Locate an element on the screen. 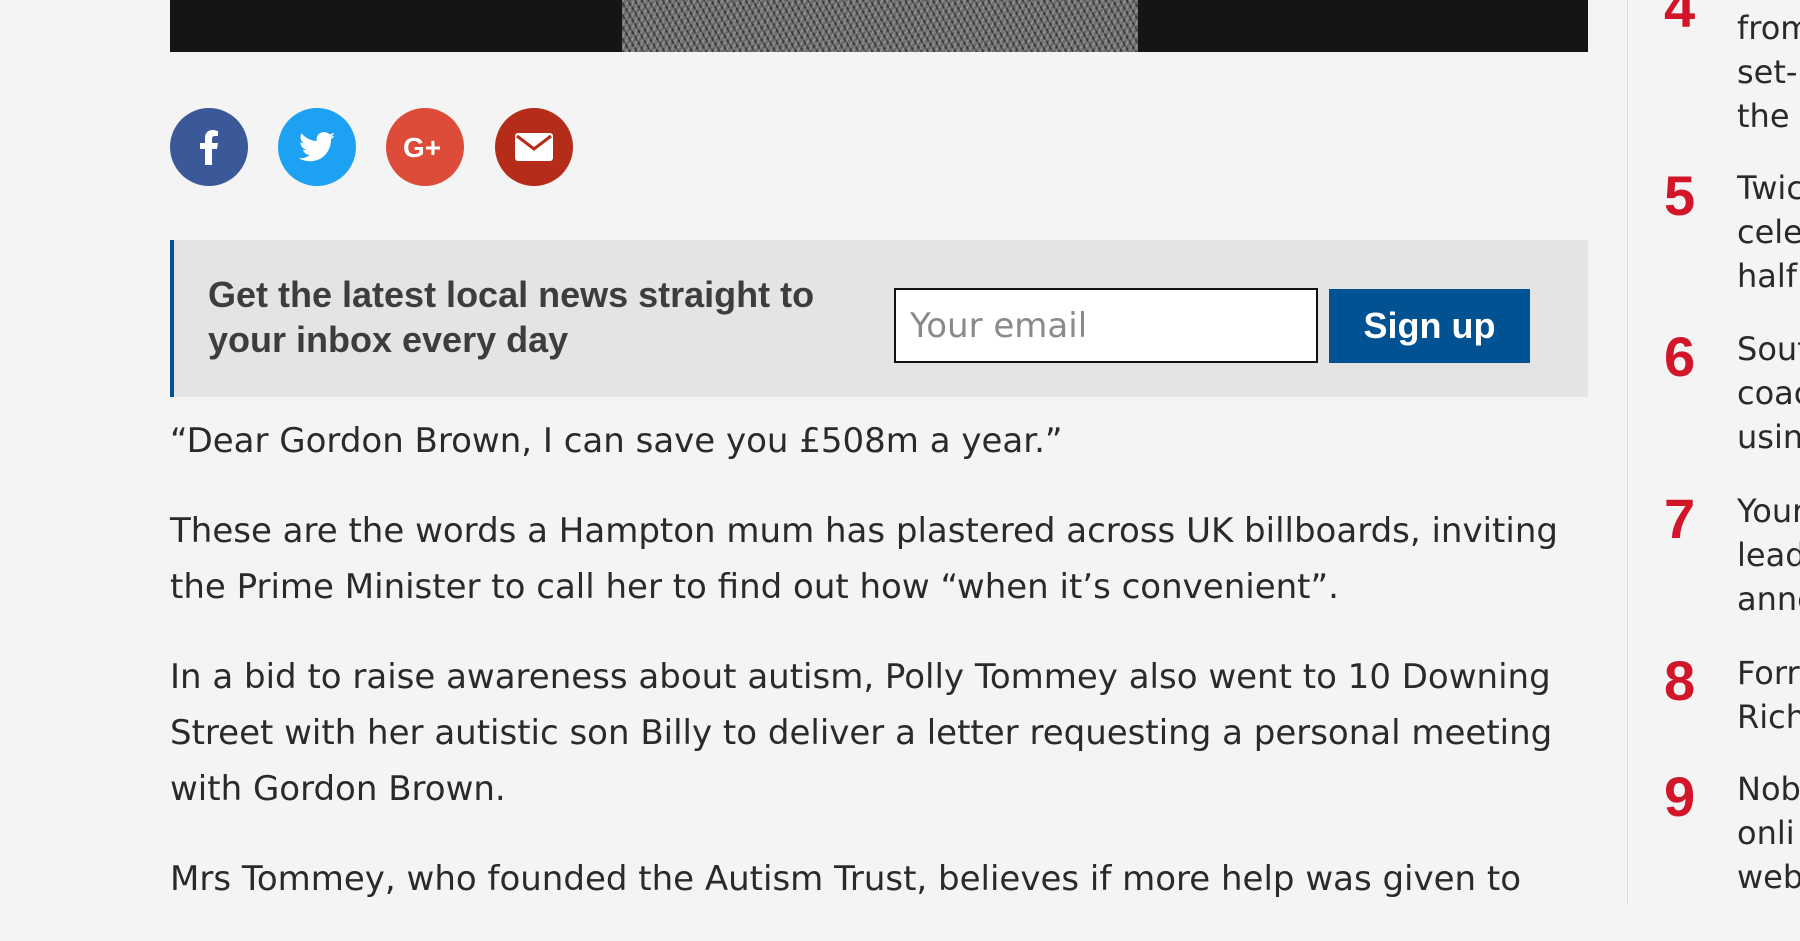 The image size is (1800, 941). trending-headline-line: from is located at coordinates (1768, 28).